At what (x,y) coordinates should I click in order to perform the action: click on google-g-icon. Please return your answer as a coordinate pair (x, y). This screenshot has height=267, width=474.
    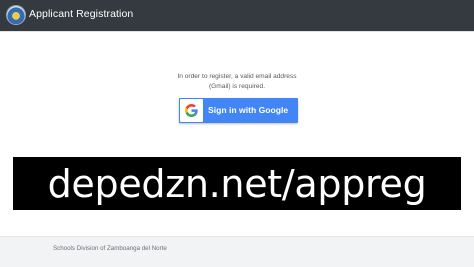
    Looking at the image, I should click on (191, 110).